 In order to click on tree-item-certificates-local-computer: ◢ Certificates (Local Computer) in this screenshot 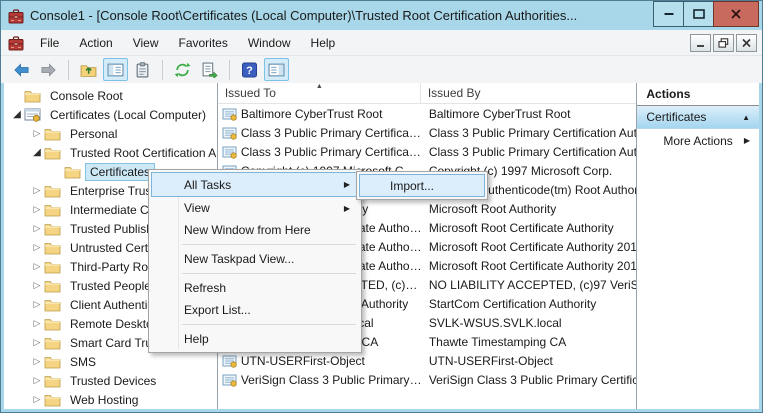, I will do `click(110, 114)`.